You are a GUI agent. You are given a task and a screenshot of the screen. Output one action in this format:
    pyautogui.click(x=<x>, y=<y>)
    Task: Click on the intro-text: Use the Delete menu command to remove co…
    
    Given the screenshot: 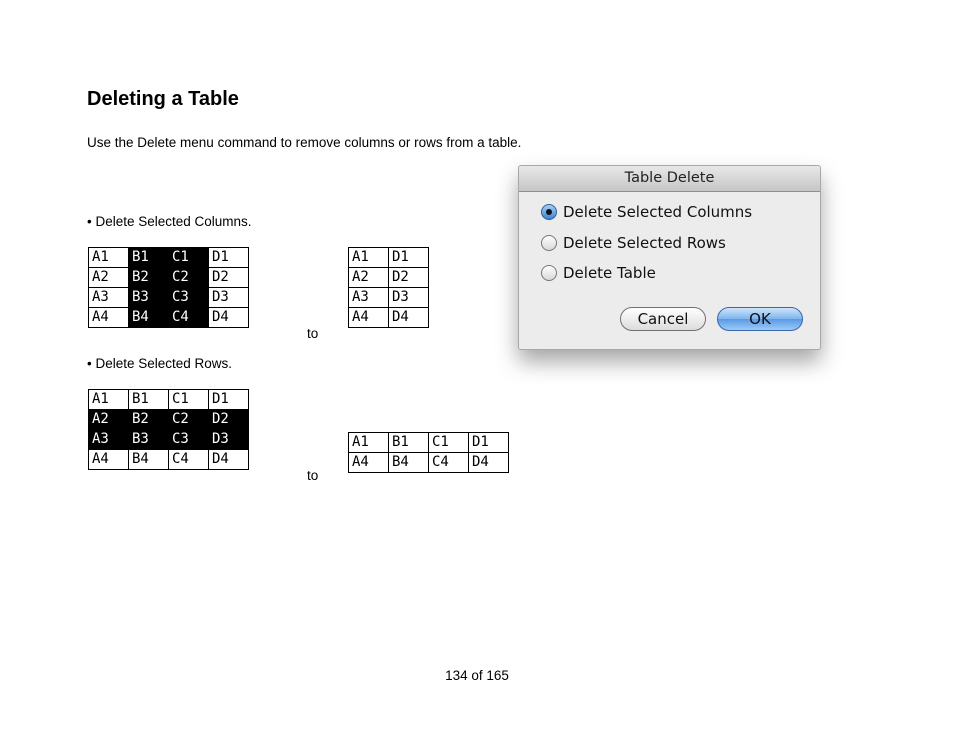 What is the action you would take?
    pyautogui.click(x=304, y=142)
    